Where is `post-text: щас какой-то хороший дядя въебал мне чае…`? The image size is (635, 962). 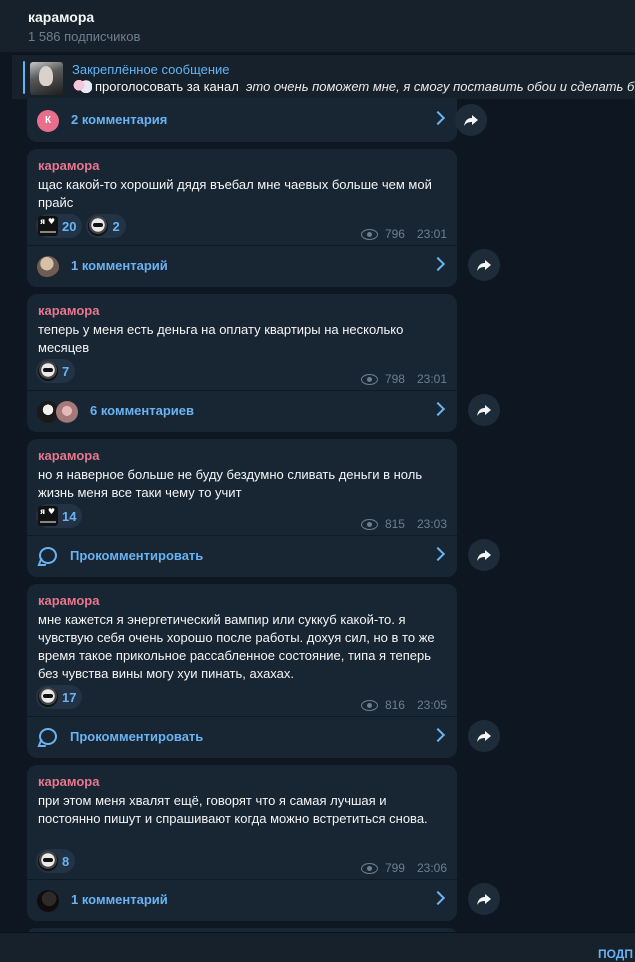
post-text: щас какой-то хороший дядя въебал мне чае… is located at coordinates (235, 193).